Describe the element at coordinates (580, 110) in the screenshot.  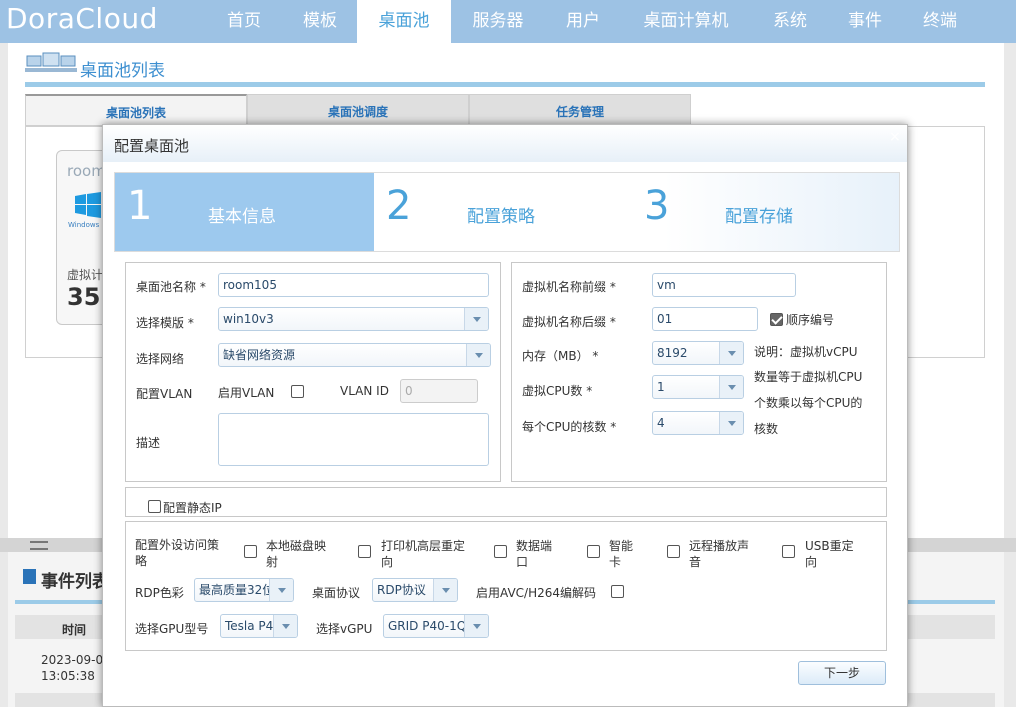
I see `tab-task-management: 任务管理` at that location.